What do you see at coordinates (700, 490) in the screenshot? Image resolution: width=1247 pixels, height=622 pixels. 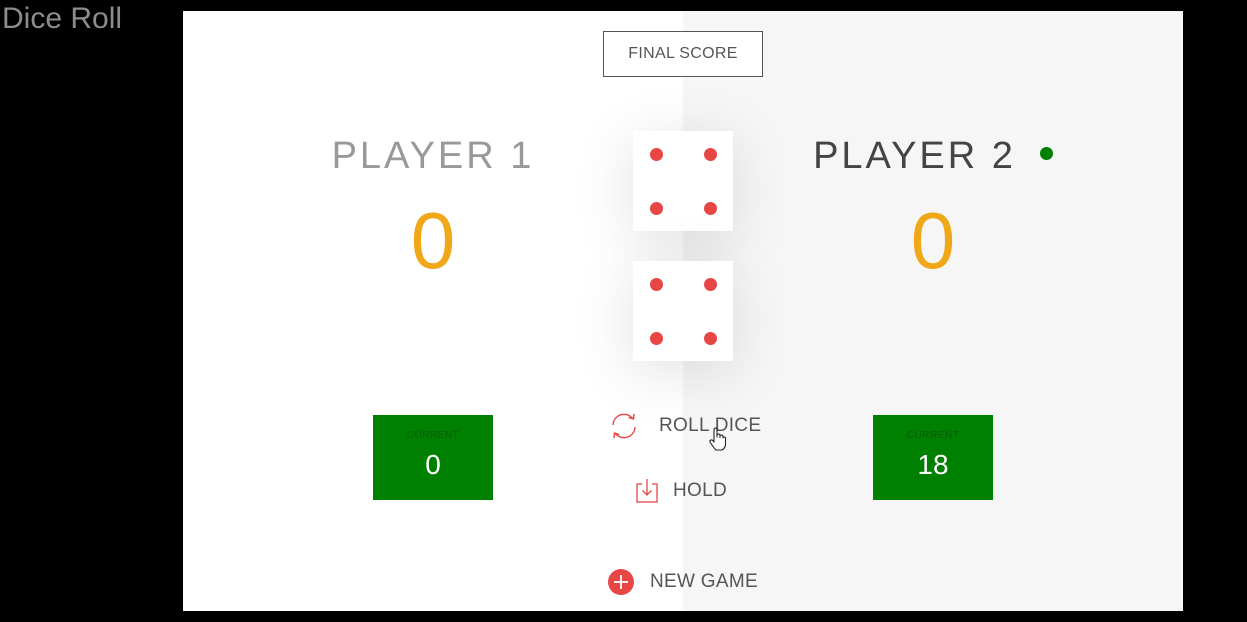 I see `hold-label: HOLD` at bounding box center [700, 490].